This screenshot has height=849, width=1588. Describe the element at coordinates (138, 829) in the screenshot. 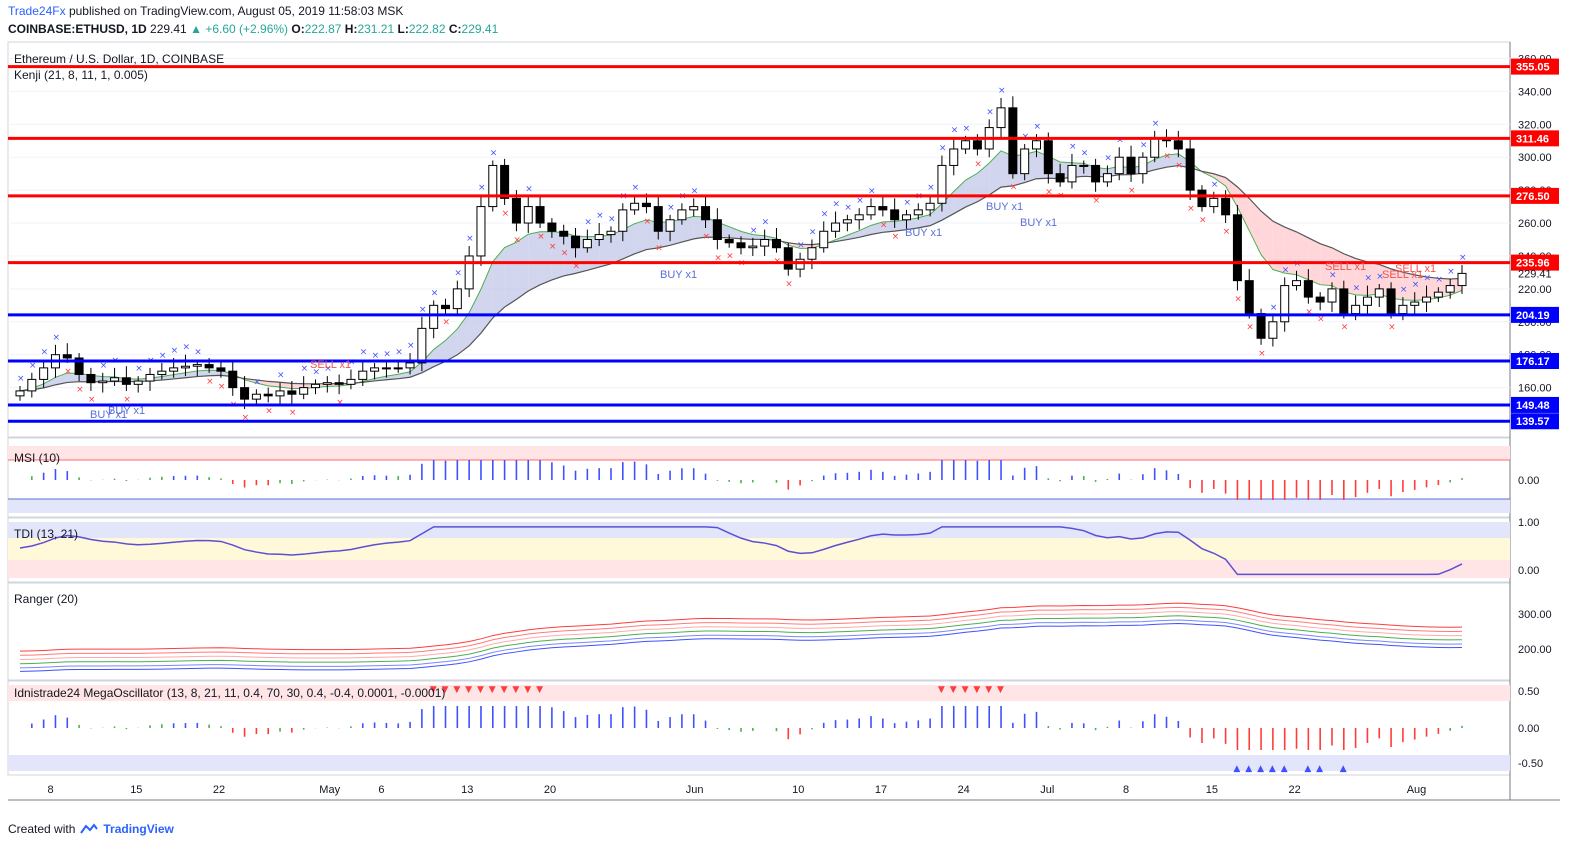

I see `tradingview-brand: TradingView` at that location.